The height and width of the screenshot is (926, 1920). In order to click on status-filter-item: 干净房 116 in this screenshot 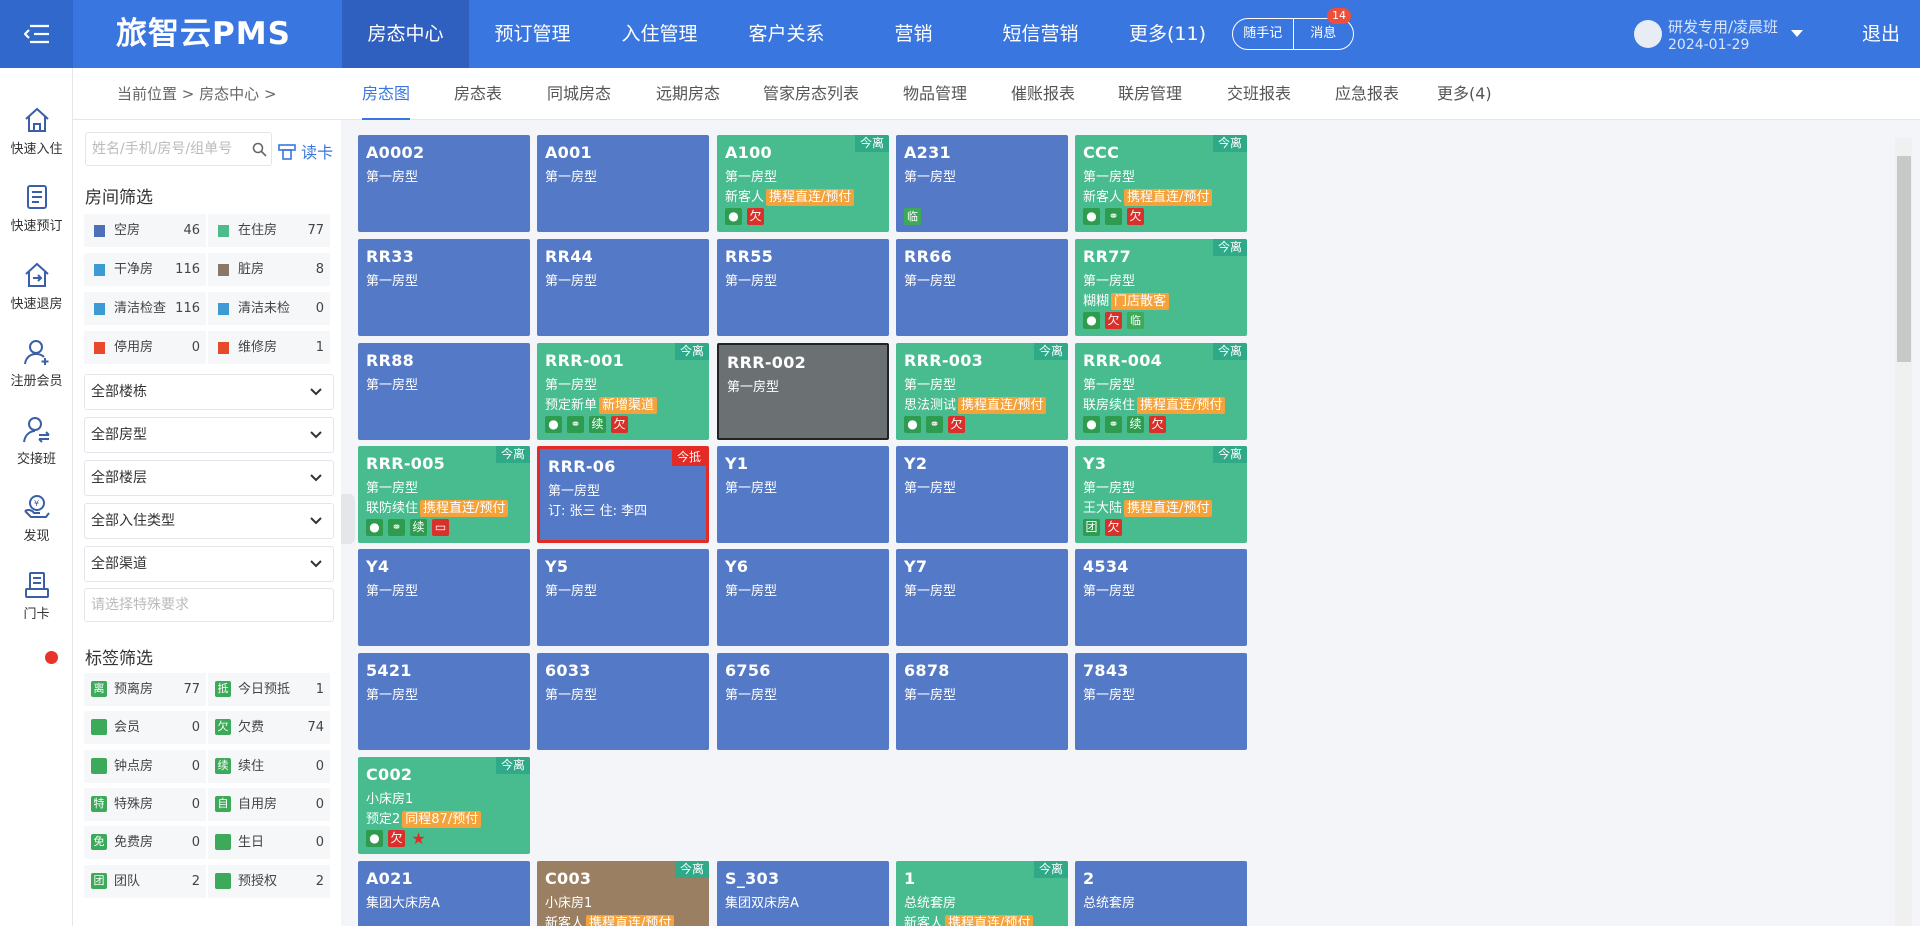, I will do `click(145, 269)`.